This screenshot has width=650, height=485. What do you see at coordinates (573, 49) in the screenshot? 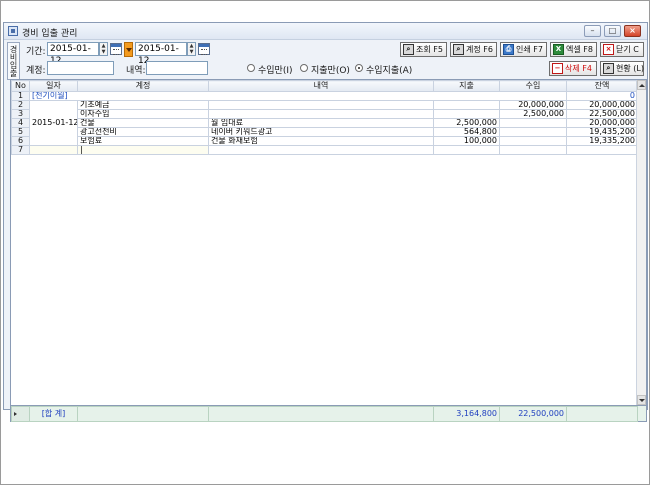
I see `excel-button: X 엑셀 F8` at bounding box center [573, 49].